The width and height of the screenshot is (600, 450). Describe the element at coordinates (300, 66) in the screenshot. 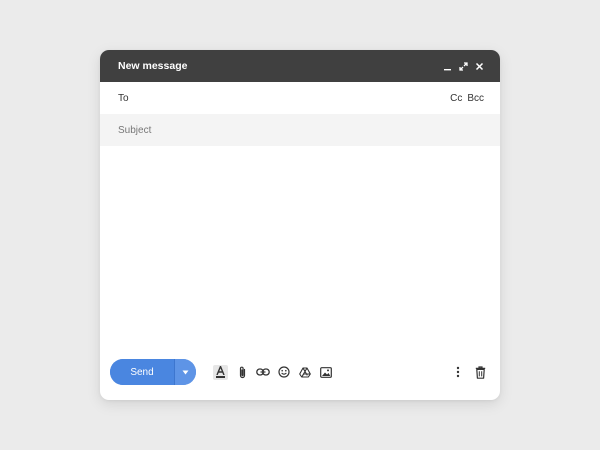

I see `compose-titlebar: New message` at that location.